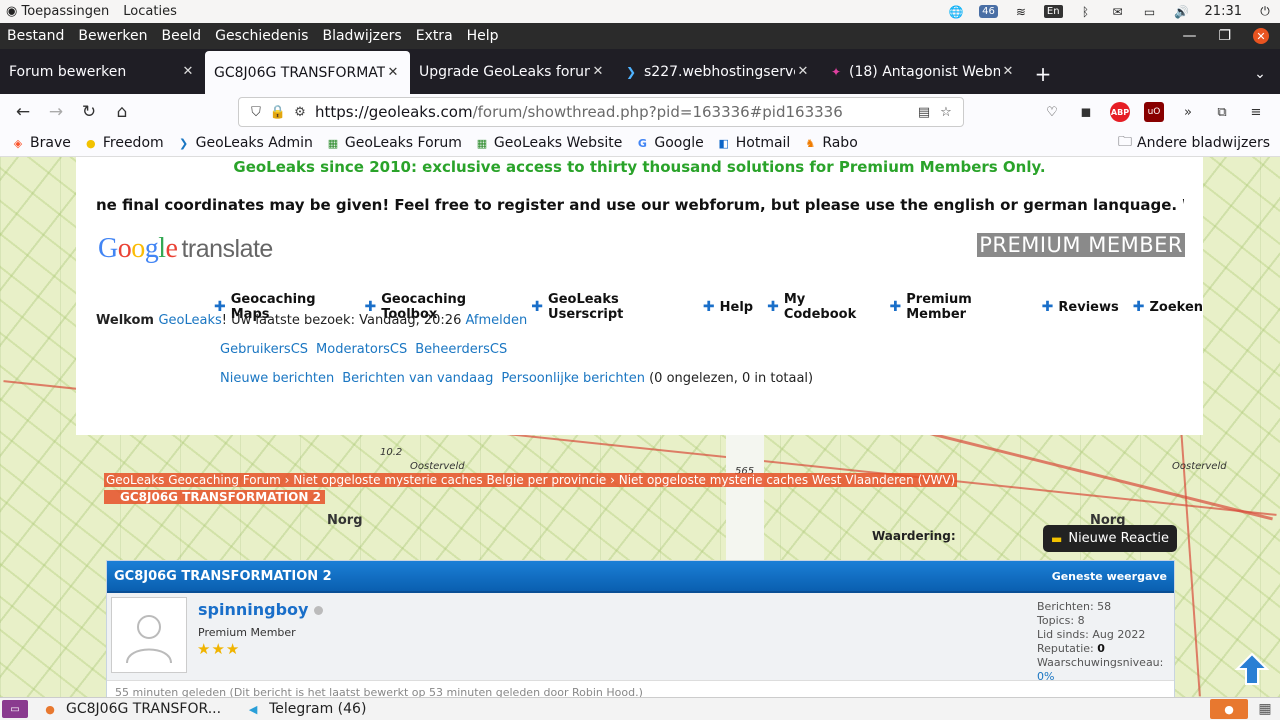 Image resolution: width=1280 pixels, height=720 pixels. I want to click on bookmark-brave: ◈ Brave, so click(40, 143).